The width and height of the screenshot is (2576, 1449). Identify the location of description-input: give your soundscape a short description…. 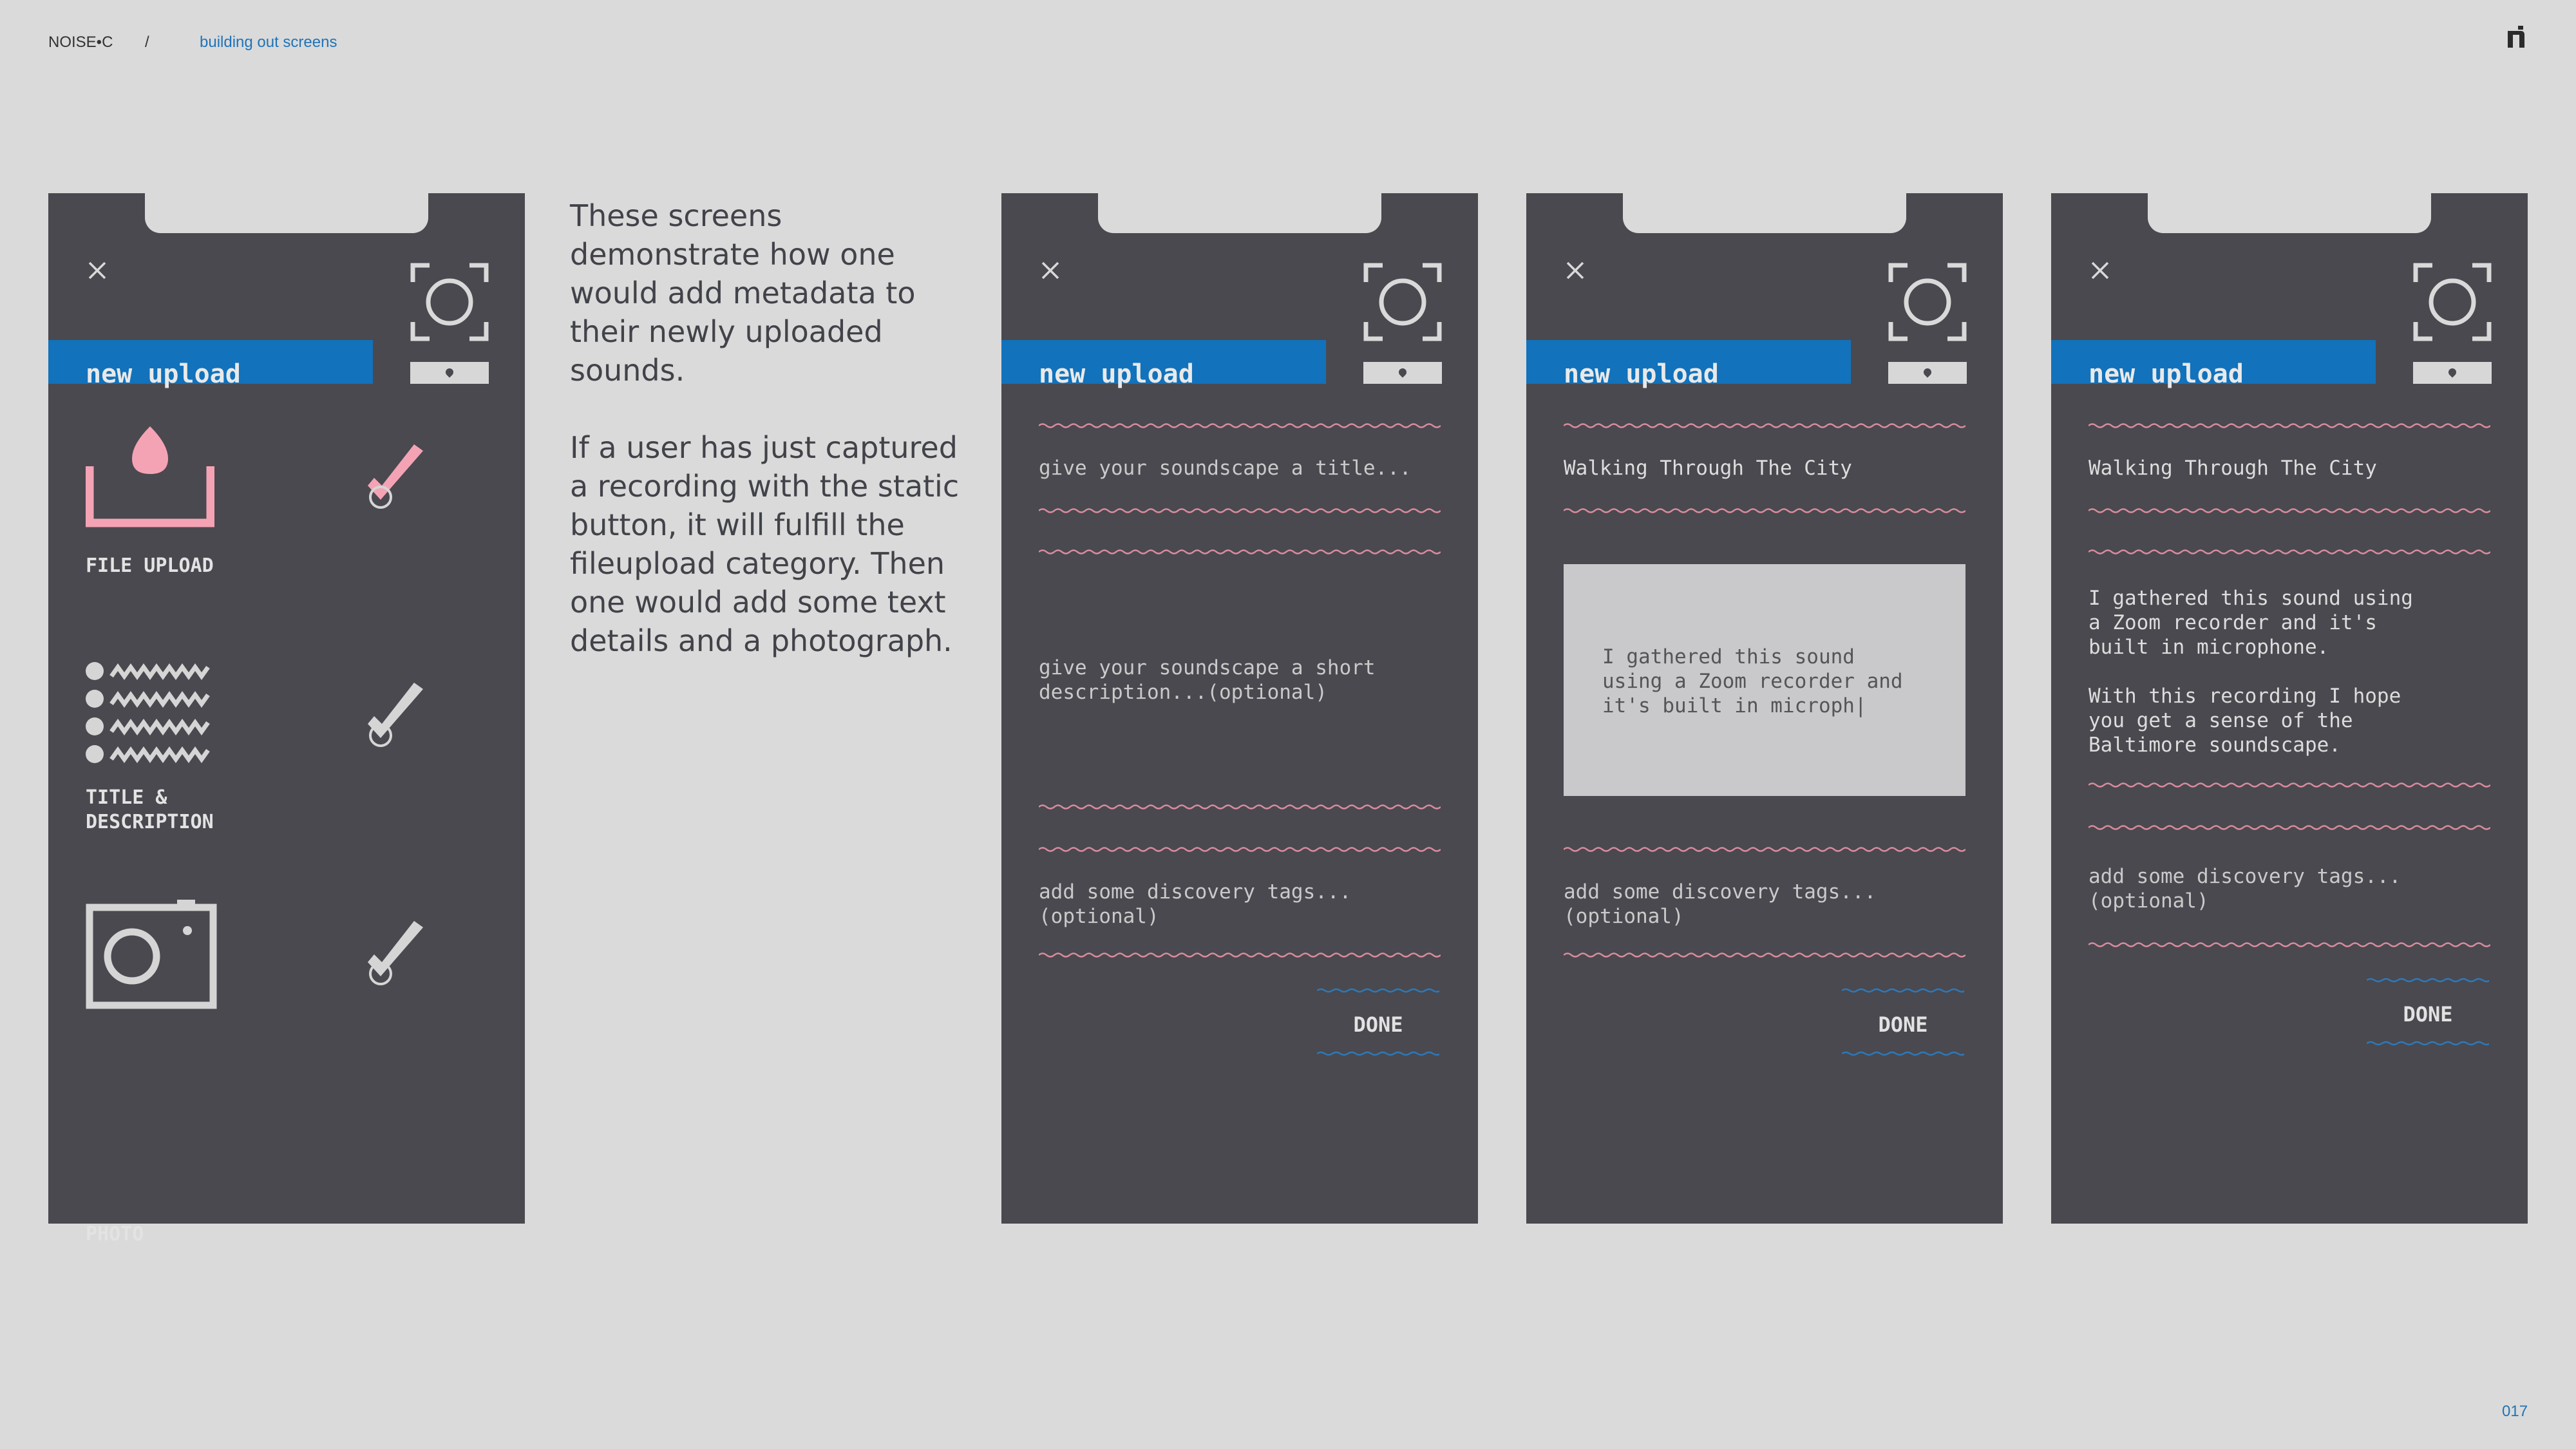
(1207, 681).